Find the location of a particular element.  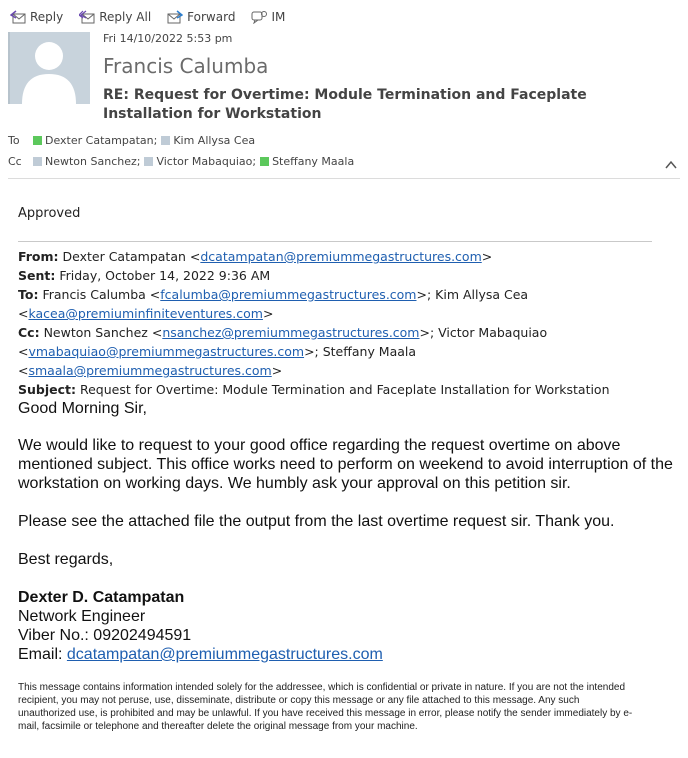

signature-viber: Viber No.: 09202494591 is located at coordinates (105, 635).